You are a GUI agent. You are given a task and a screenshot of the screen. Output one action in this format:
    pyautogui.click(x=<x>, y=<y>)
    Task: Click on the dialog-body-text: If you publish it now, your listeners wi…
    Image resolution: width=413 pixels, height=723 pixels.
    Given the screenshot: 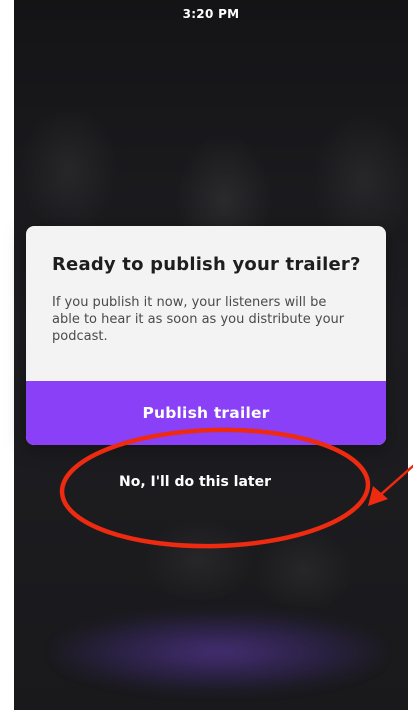 What is the action you would take?
    pyautogui.click(x=198, y=319)
    